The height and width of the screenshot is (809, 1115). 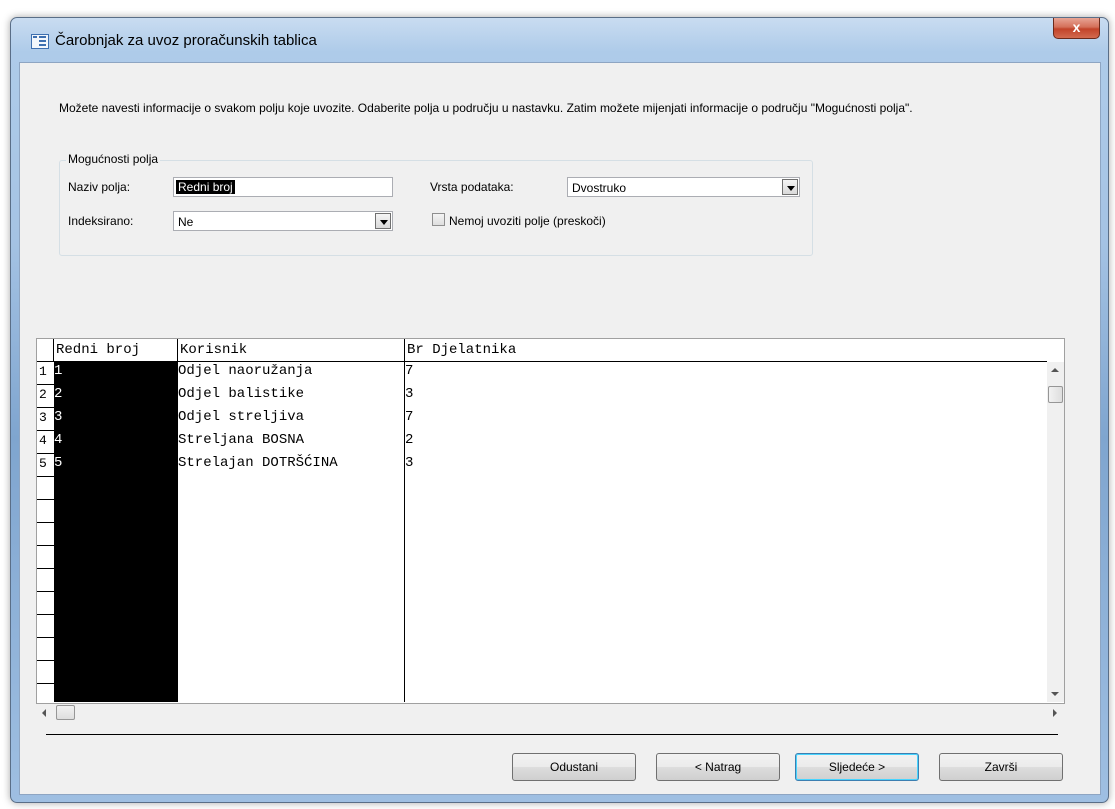 What do you see at coordinates (857, 767) in the screenshot?
I see `next-button: Sljedeće >` at bounding box center [857, 767].